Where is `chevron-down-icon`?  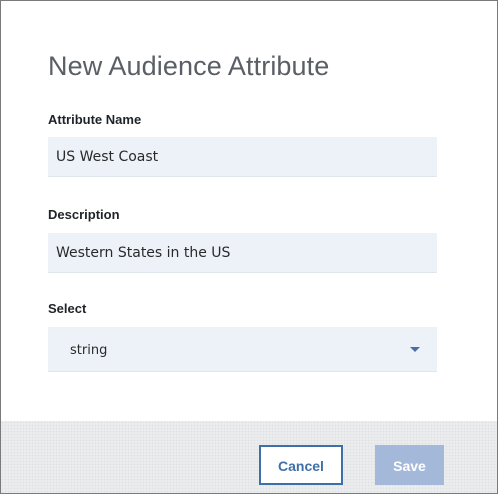 chevron-down-icon is located at coordinates (415, 349).